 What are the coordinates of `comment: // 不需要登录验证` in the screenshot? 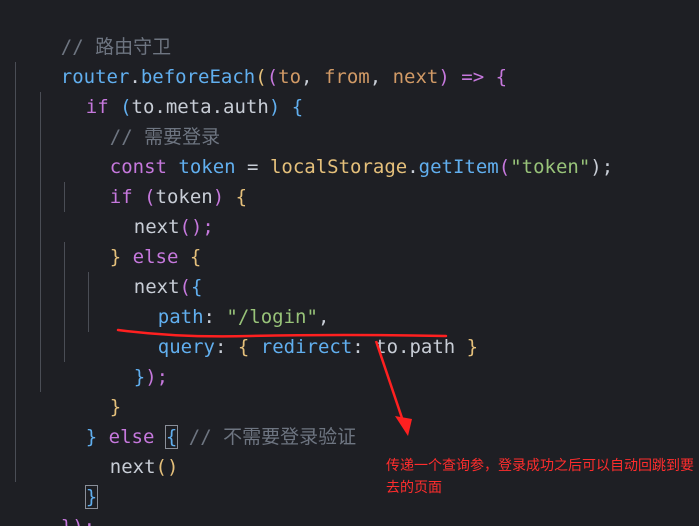 It's located at (267, 437).